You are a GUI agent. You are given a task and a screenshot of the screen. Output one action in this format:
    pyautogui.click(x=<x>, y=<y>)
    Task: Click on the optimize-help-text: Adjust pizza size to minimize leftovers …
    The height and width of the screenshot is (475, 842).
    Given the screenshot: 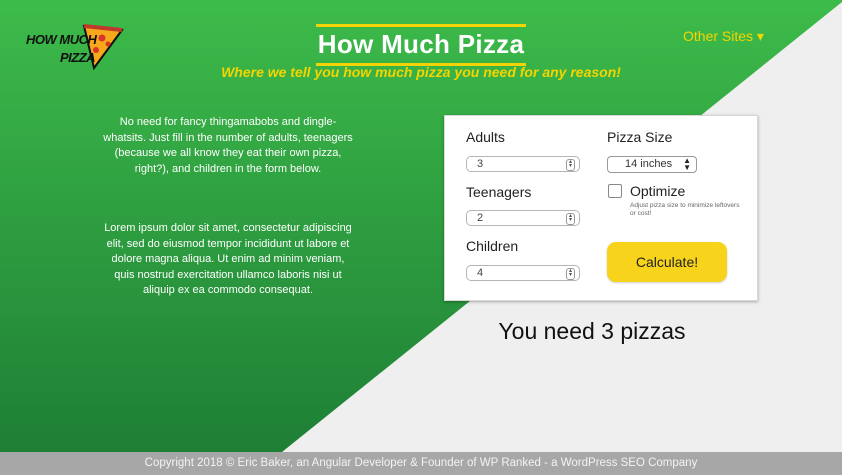 What is the action you would take?
    pyautogui.click(x=685, y=209)
    